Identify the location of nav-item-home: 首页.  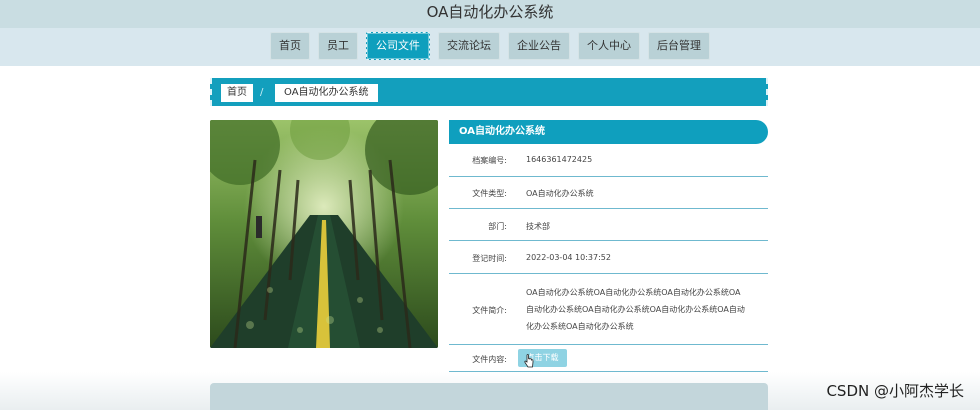
(290, 46).